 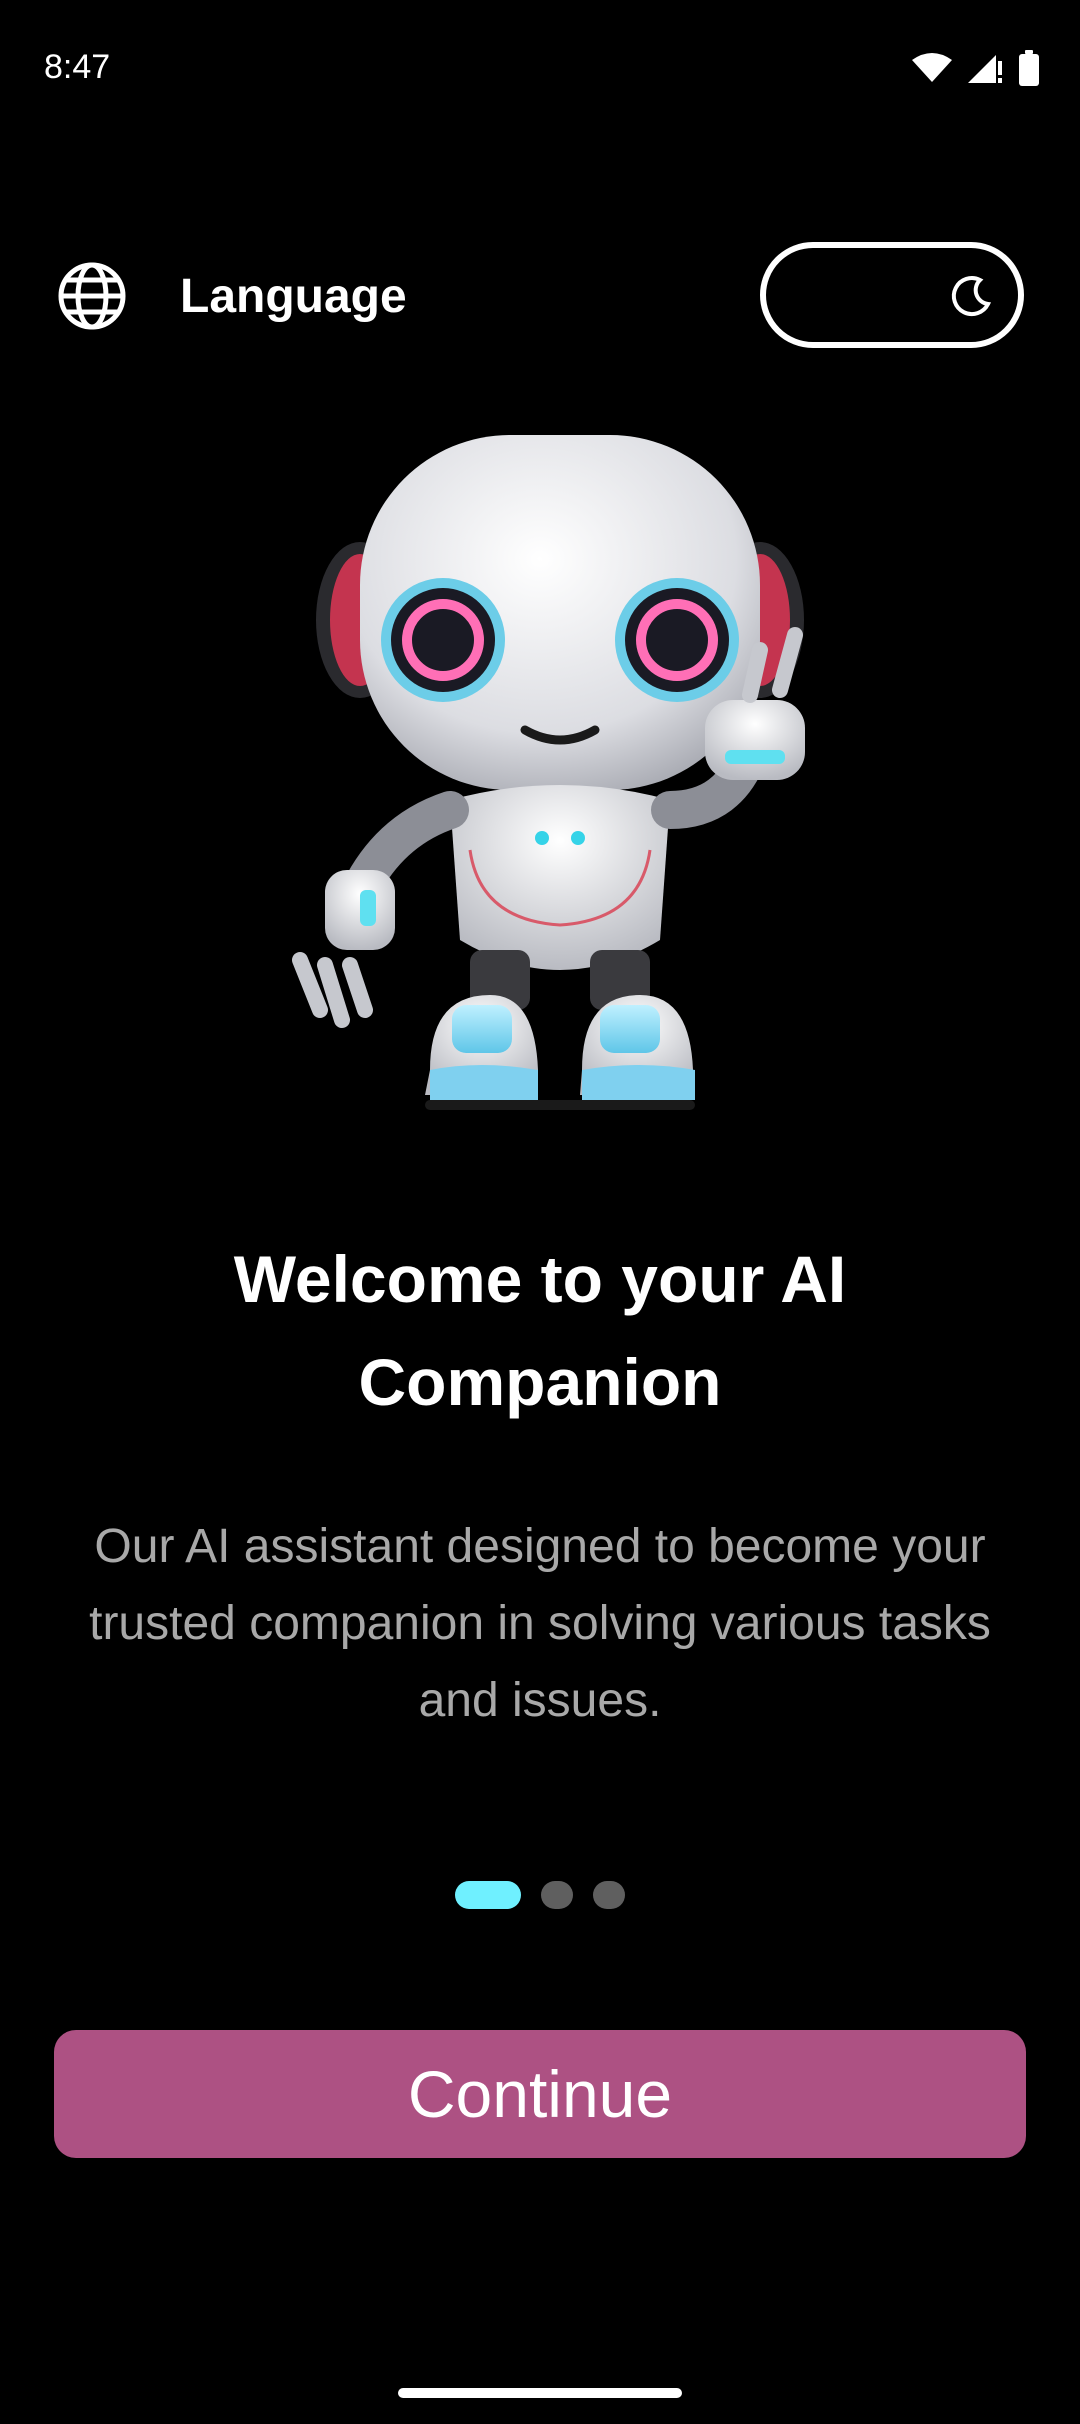 I want to click on status-icons, so click(x=976, y=70).